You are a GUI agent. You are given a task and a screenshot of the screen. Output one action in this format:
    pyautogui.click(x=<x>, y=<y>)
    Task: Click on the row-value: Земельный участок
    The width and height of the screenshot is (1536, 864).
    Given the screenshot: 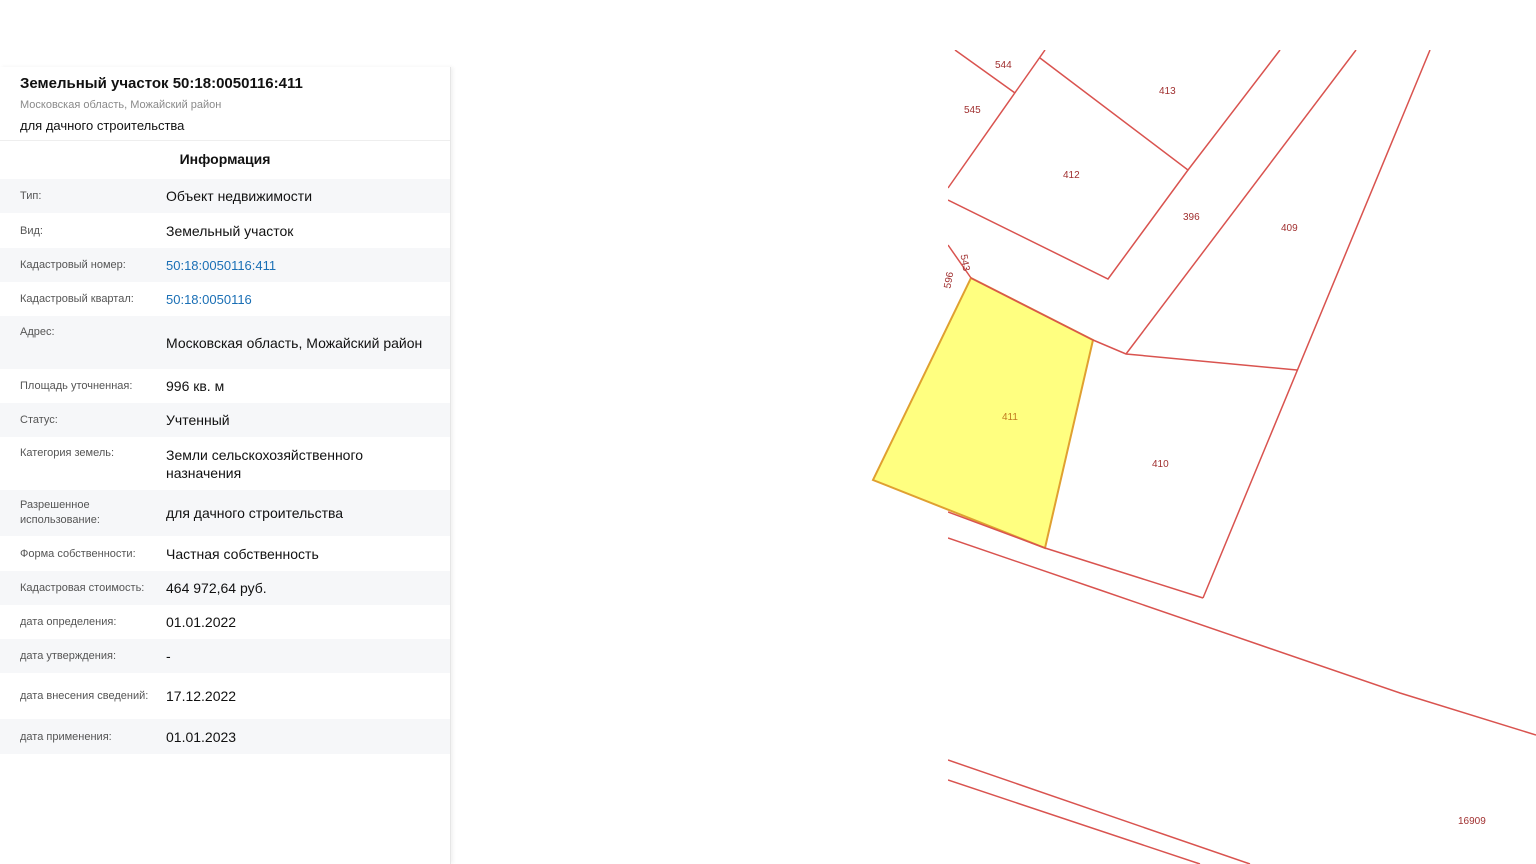 What is the action you would take?
    pyautogui.click(x=230, y=230)
    